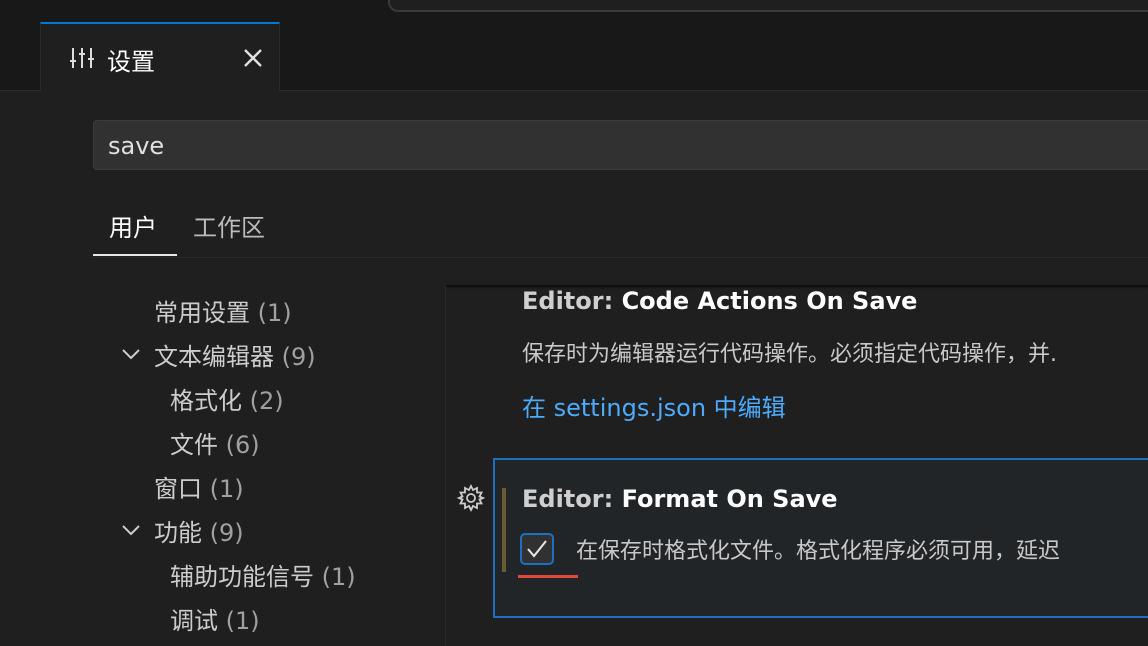  Describe the element at coordinates (242, 577) in the screenshot. I see `toc-item-label: 辅助功能信号` at that location.